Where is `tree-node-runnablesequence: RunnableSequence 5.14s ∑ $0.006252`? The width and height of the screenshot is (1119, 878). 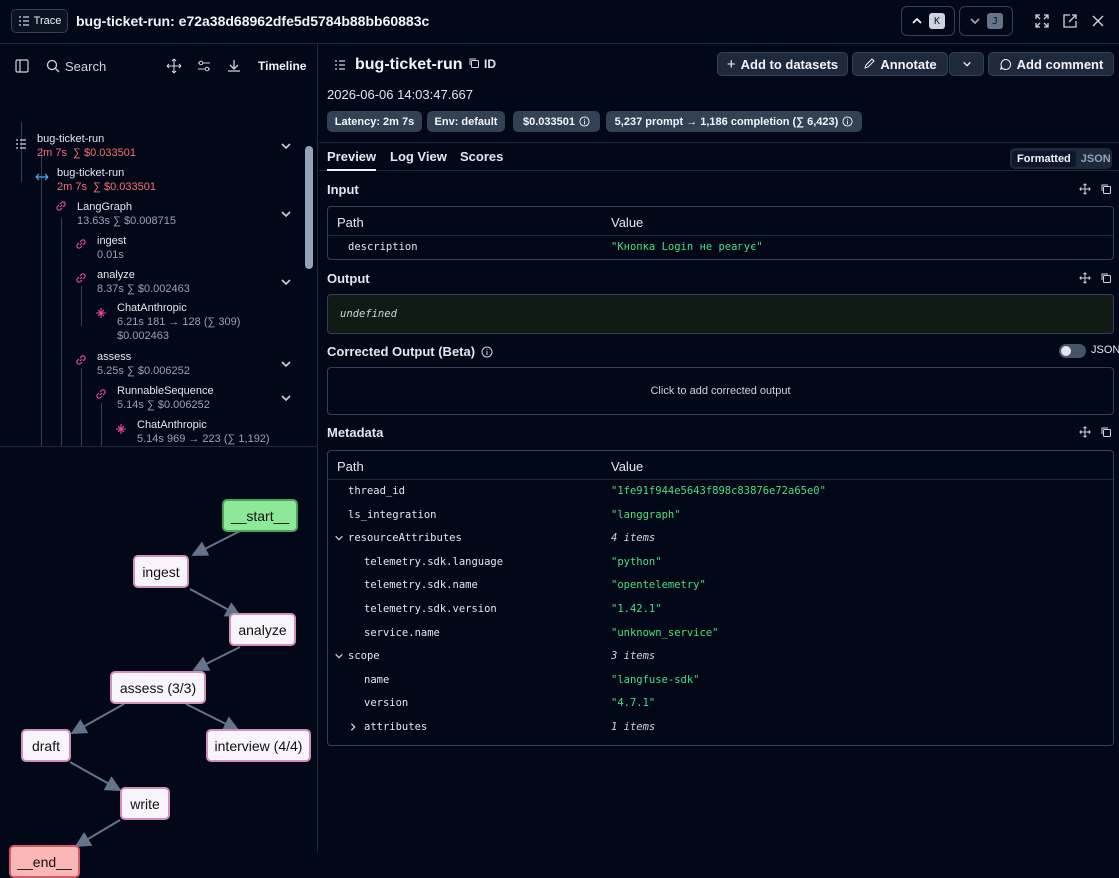
tree-node-runnablesequence: RunnableSequence 5.14s ∑ $0.006252 is located at coordinates (165, 398).